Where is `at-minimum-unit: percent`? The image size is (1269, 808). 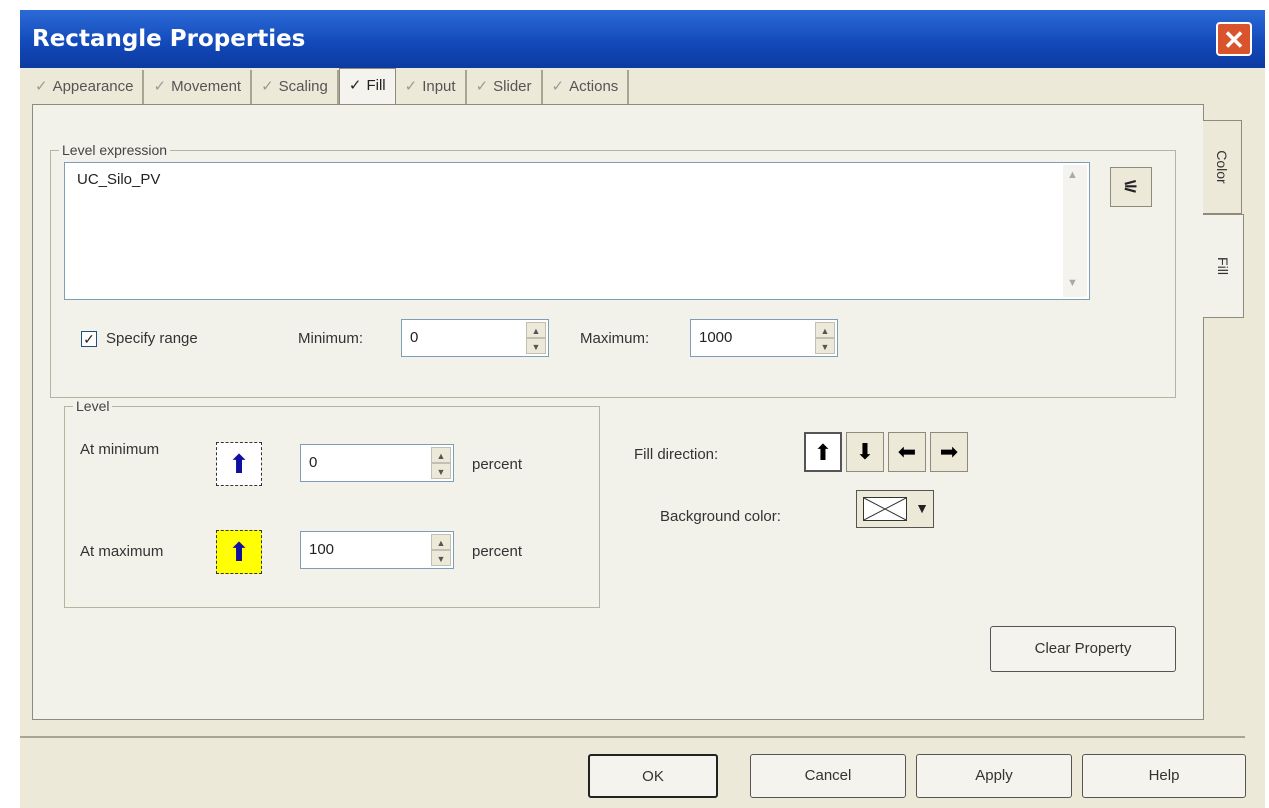
at-minimum-unit: percent is located at coordinates (497, 464).